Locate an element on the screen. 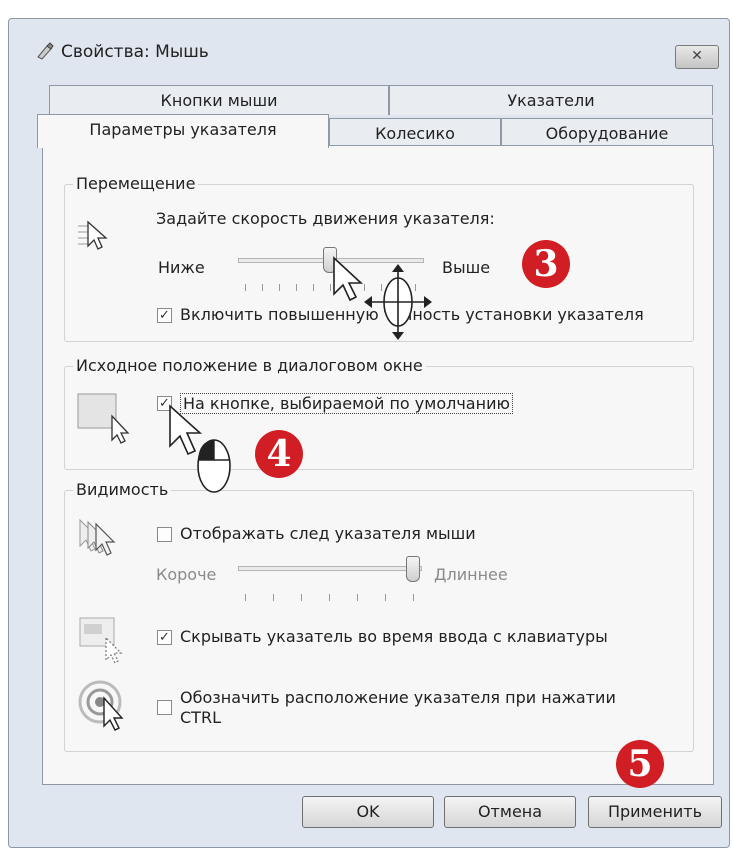  trails-slider-ticks is located at coordinates (329, 598).